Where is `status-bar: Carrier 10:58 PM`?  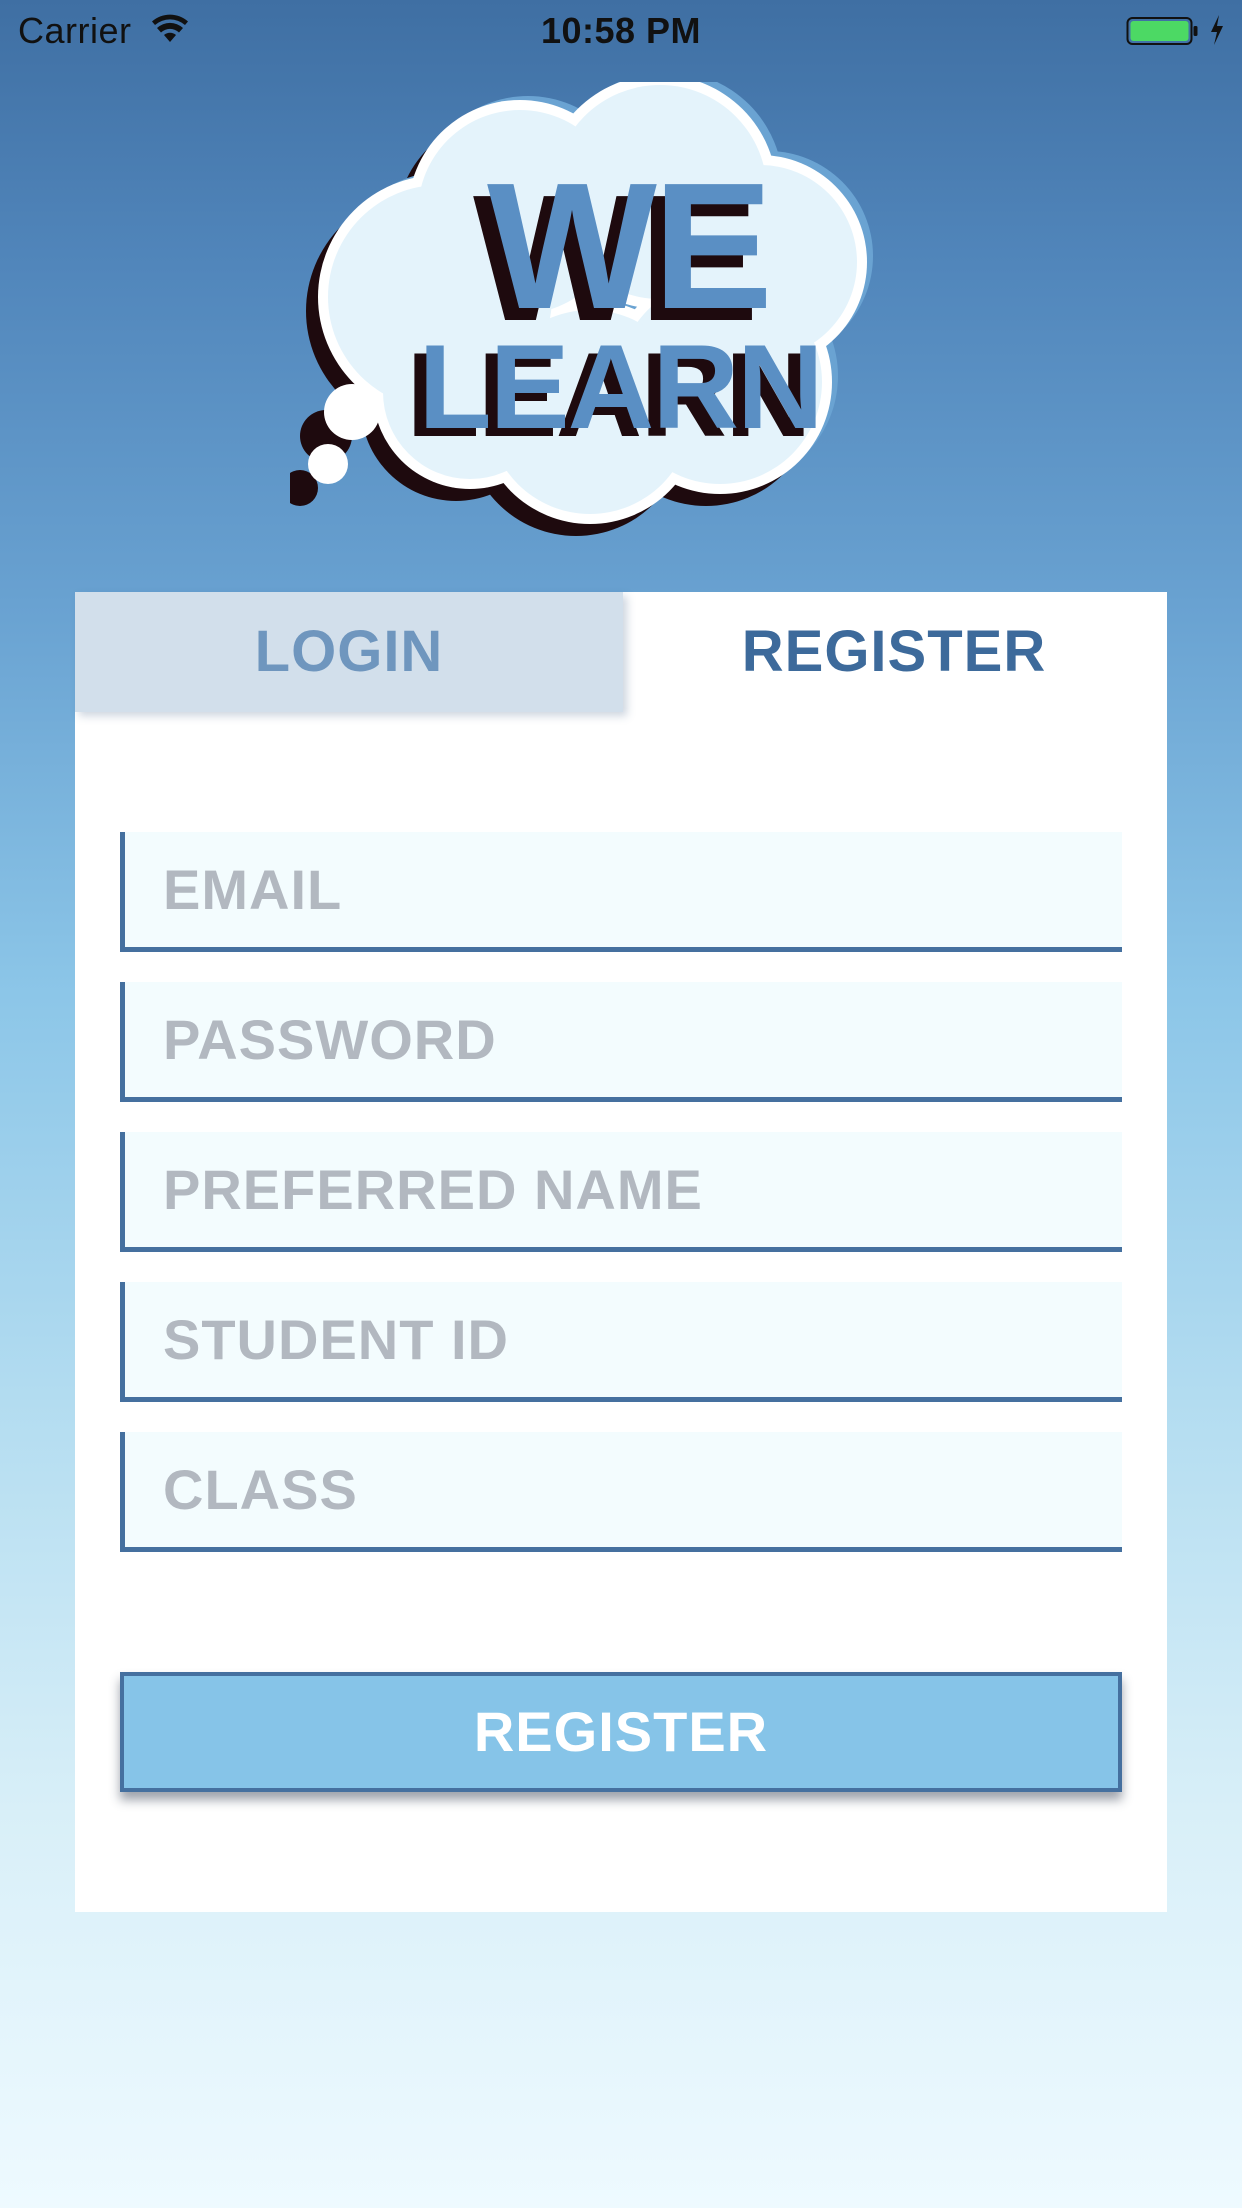
status-bar: Carrier 10:58 PM is located at coordinates (621, 30).